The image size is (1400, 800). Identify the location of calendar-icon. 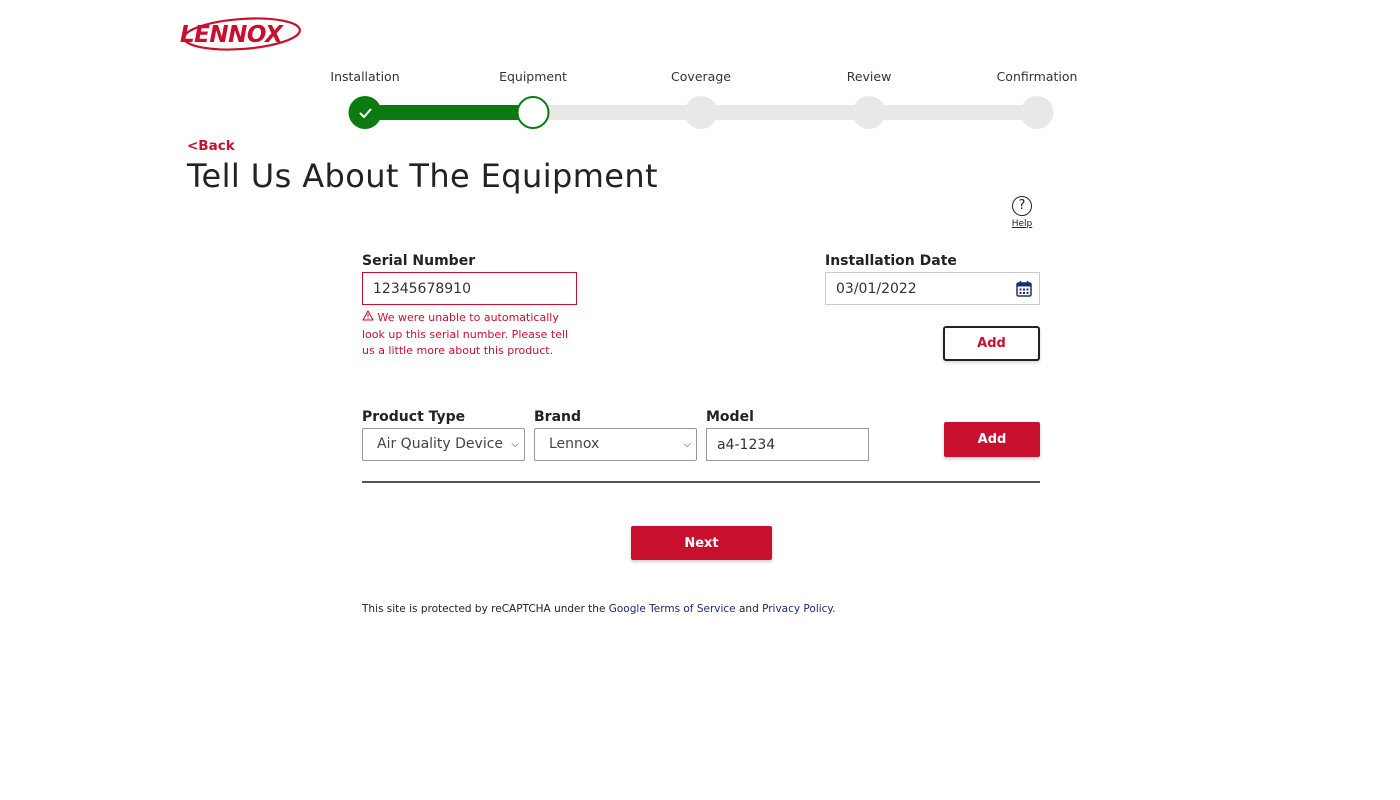
(1024, 288).